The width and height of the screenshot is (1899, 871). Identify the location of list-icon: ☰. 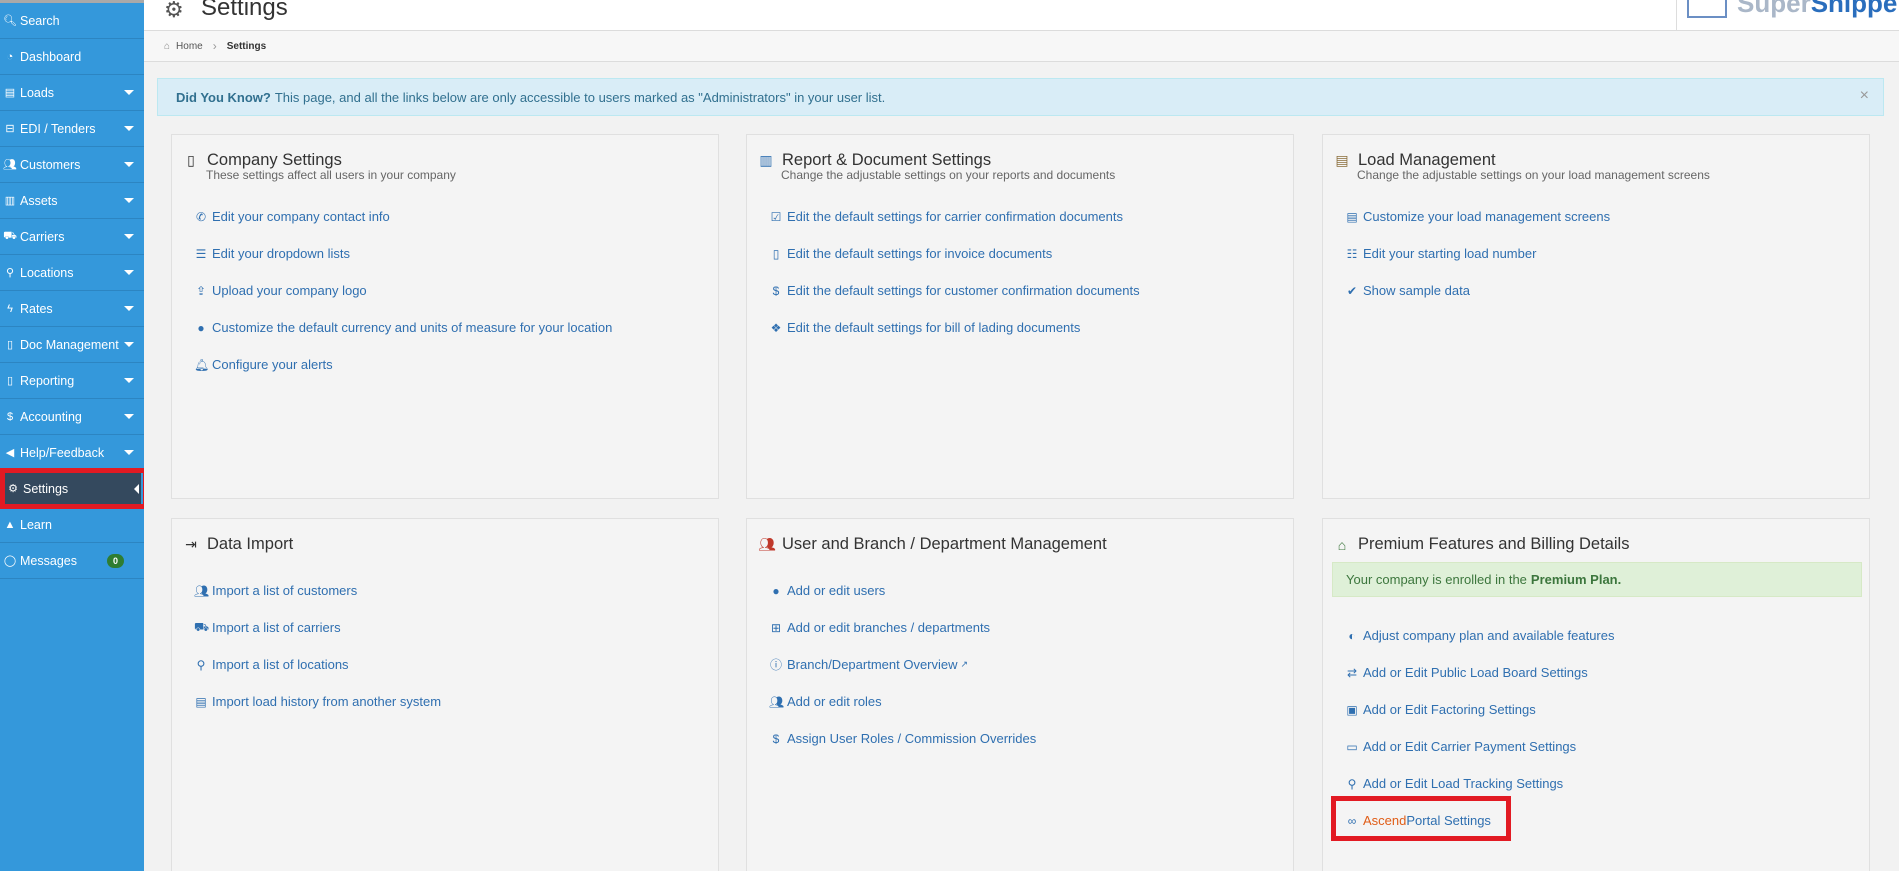
(201, 253).